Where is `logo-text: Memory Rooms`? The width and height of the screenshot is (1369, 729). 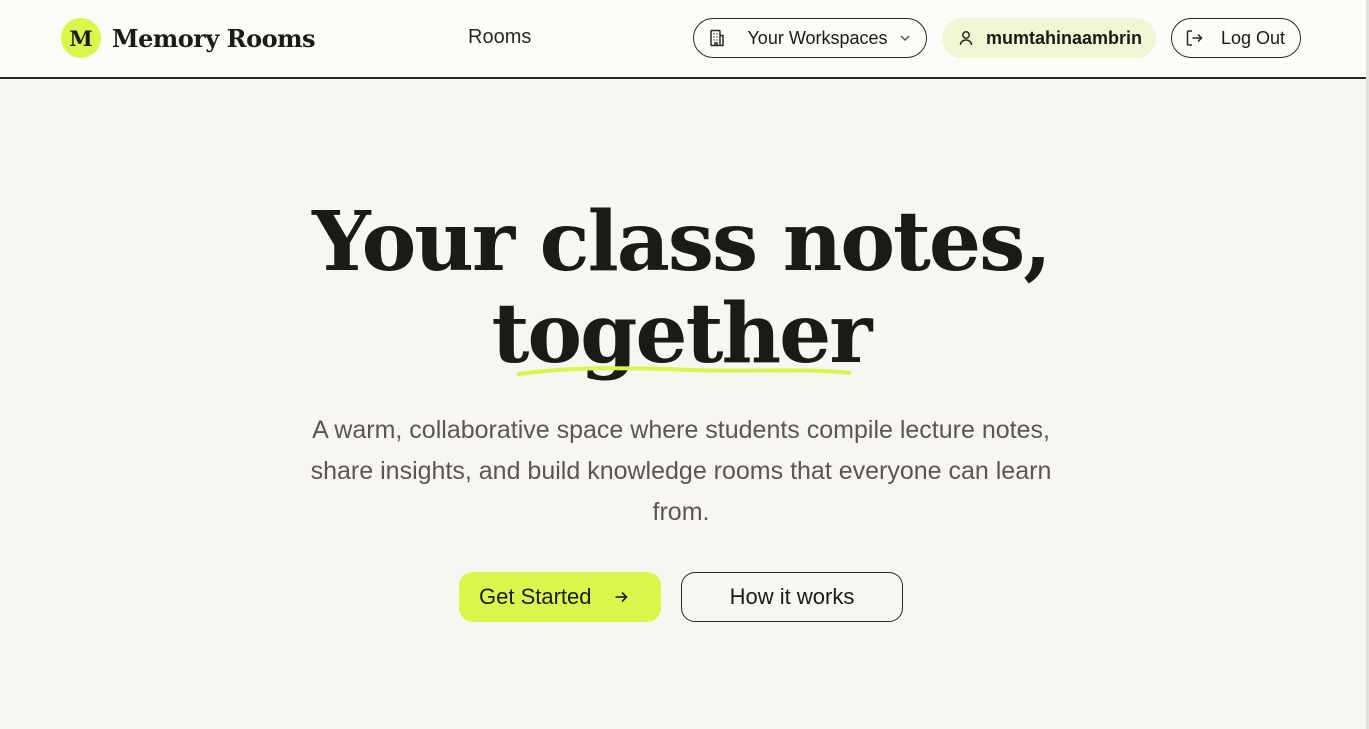 logo-text: Memory Rooms is located at coordinates (214, 38).